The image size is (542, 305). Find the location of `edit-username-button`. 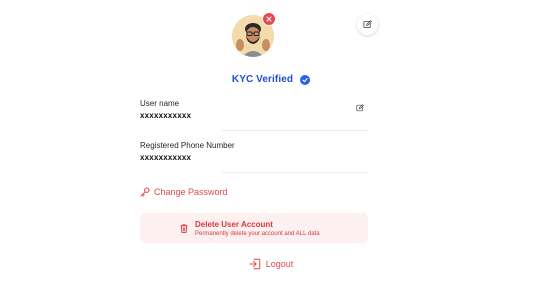

edit-username-button is located at coordinates (360, 108).